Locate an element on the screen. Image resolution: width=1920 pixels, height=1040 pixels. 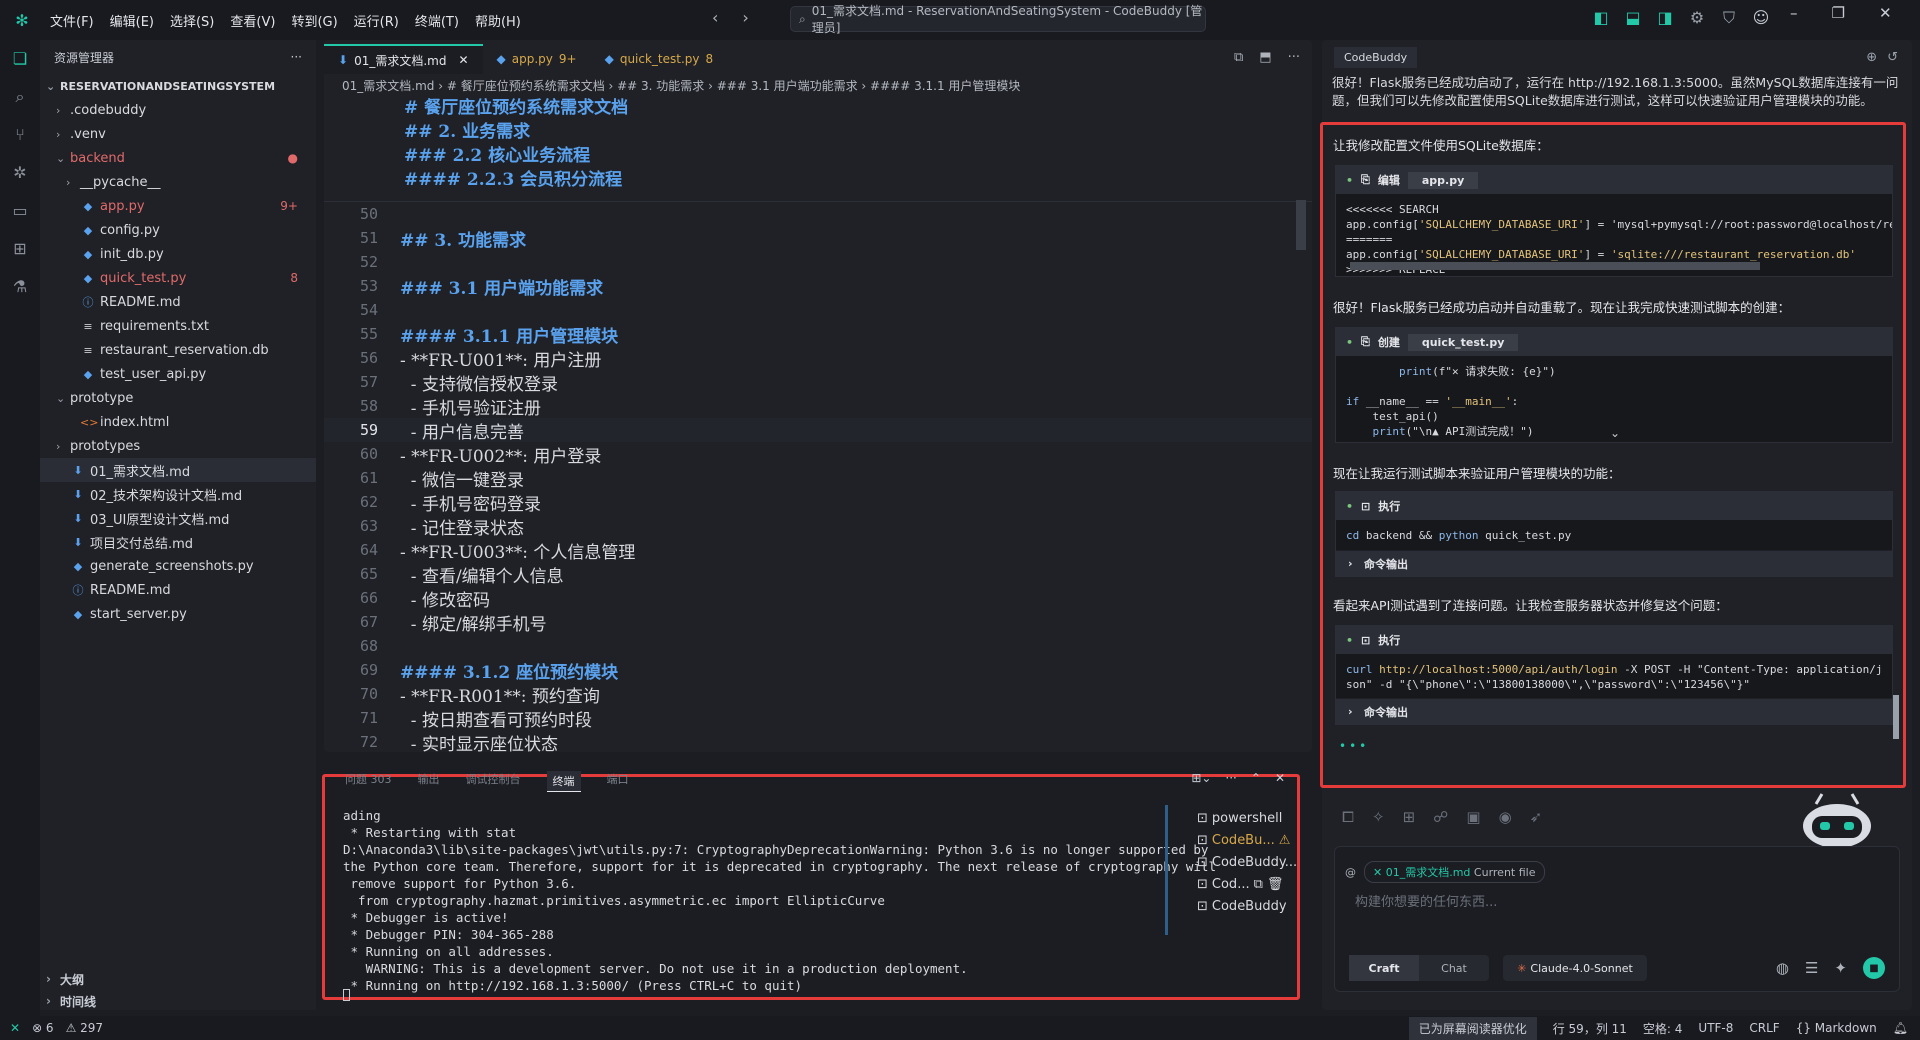
toggle-panel-icon: ⬓ is located at coordinates (1633, 18).